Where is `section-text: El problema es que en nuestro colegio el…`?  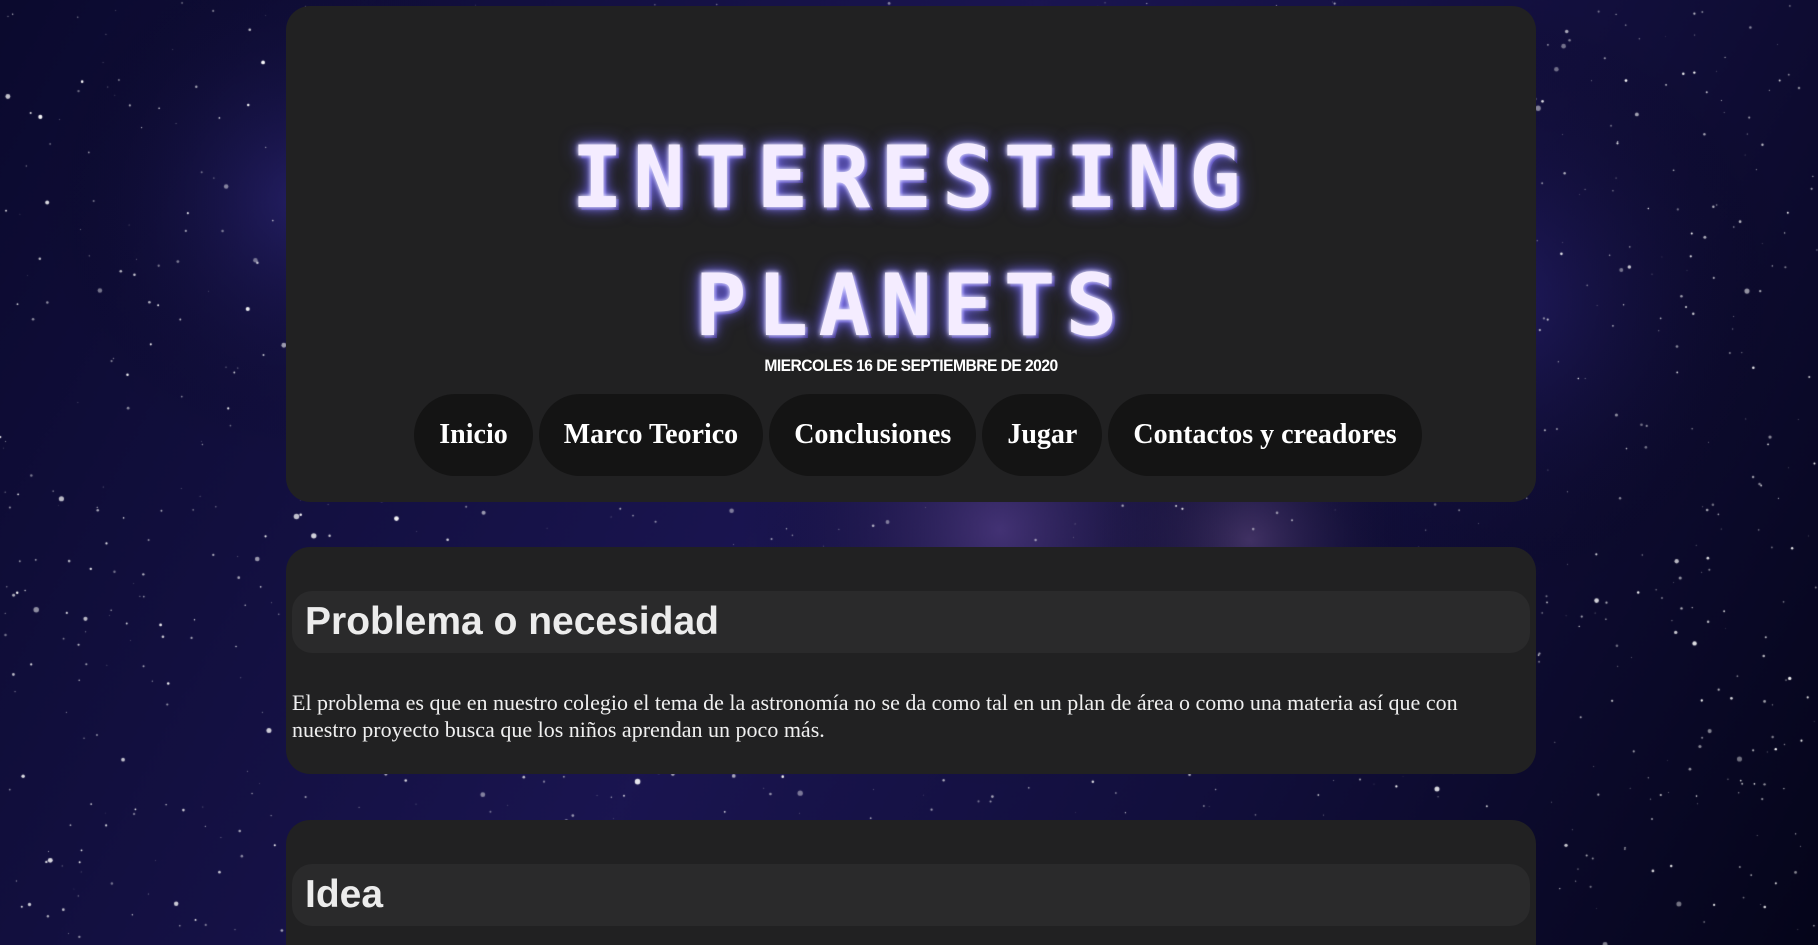
section-text: El problema es que en nuestro colegio el… is located at coordinates (875, 716).